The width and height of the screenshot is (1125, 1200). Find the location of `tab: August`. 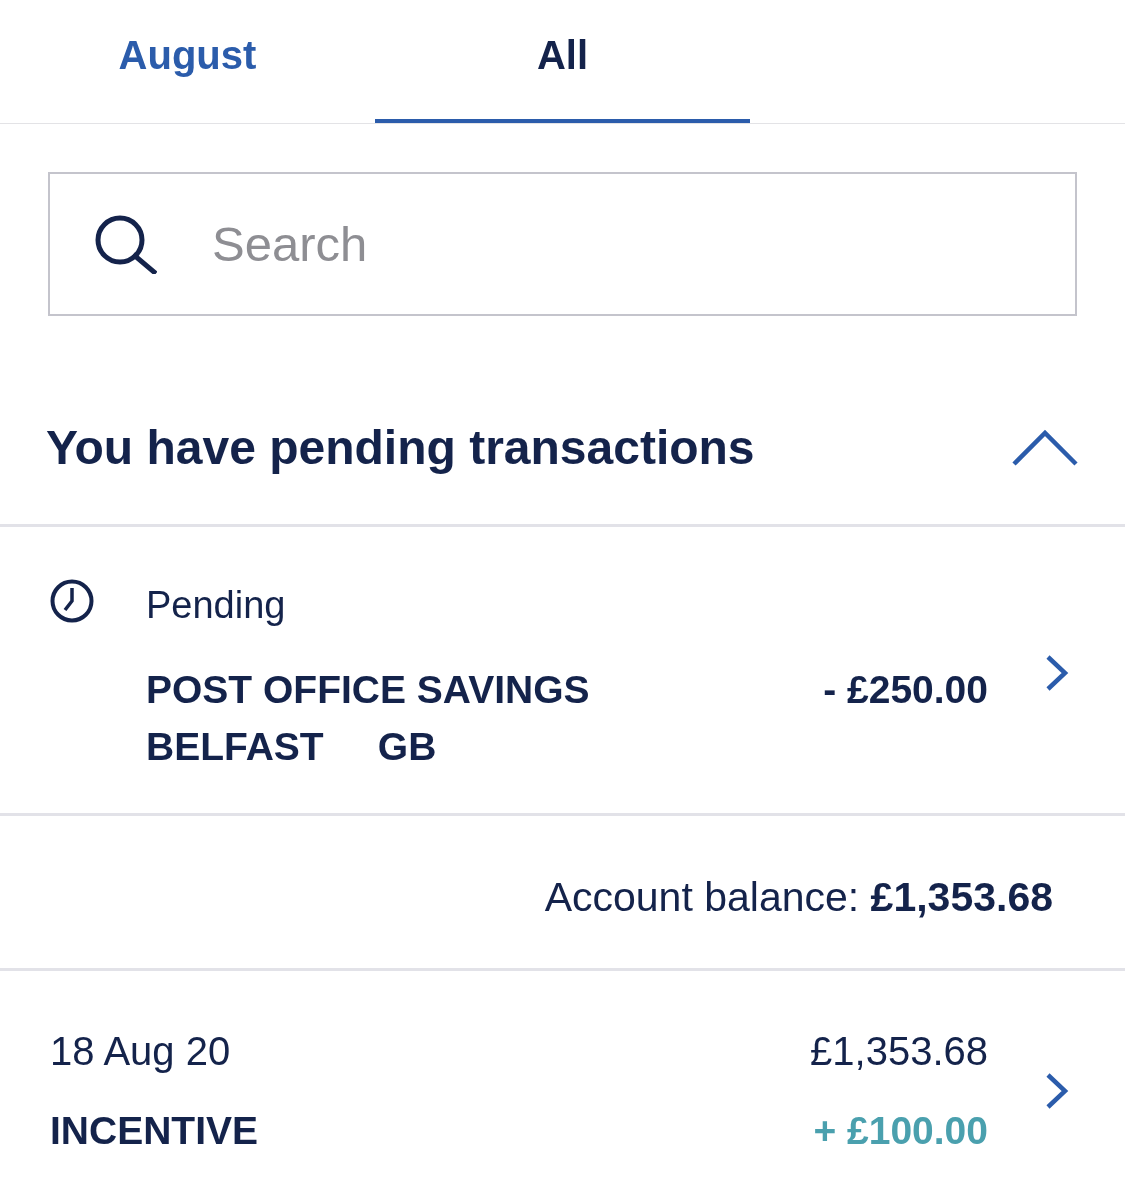

tab: August is located at coordinates (187, 61).